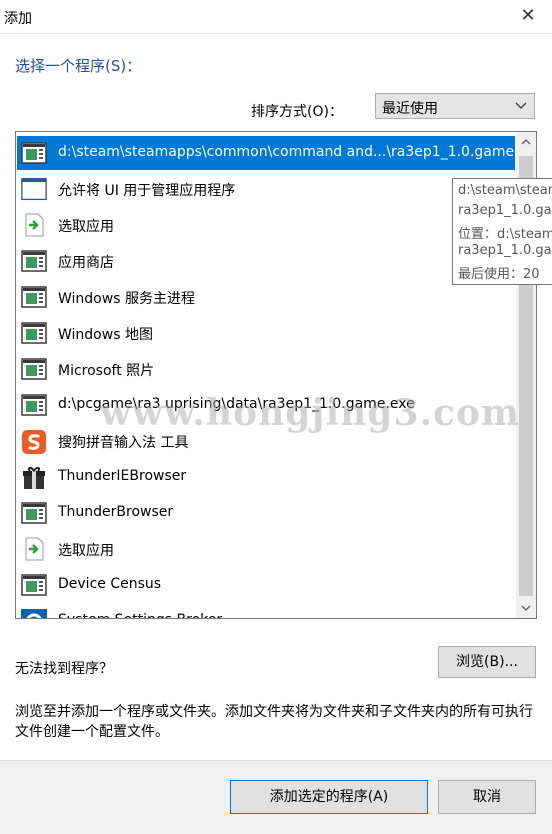 This screenshot has height=834, width=552. I want to click on list-item: Microsoft 照片, so click(266, 369).